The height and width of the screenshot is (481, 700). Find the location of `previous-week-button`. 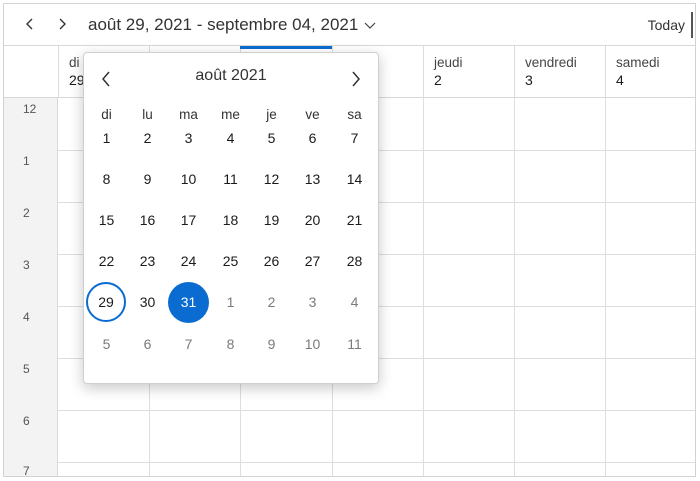

previous-week-button is located at coordinates (30, 24).